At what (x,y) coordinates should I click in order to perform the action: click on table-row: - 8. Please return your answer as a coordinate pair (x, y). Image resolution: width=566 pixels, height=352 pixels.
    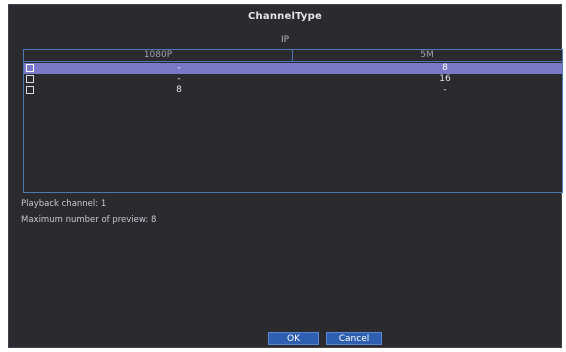
    Looking at the image, I should click on (293, 68).